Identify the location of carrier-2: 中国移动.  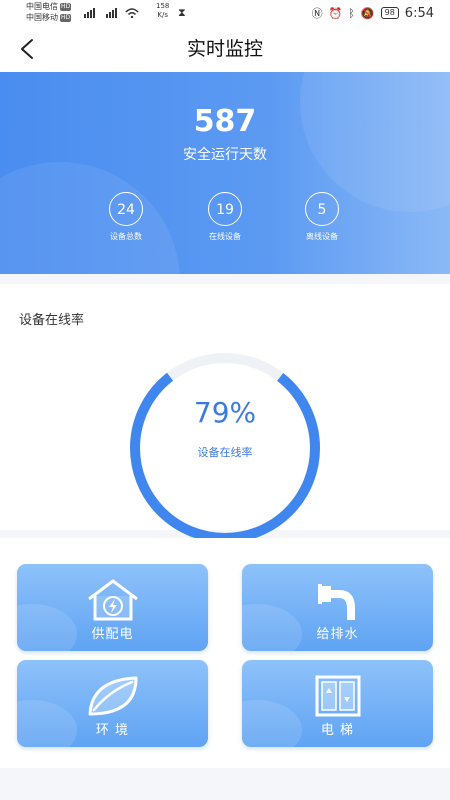
(42, 17).